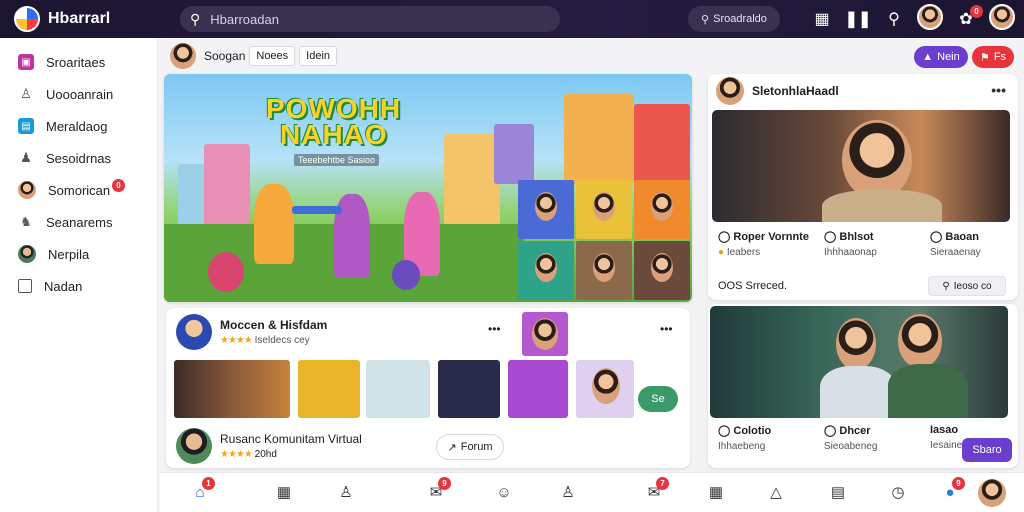  Describe the element at coordinates (194, 332) in the screenshot. I see `group-avatar` at that location.